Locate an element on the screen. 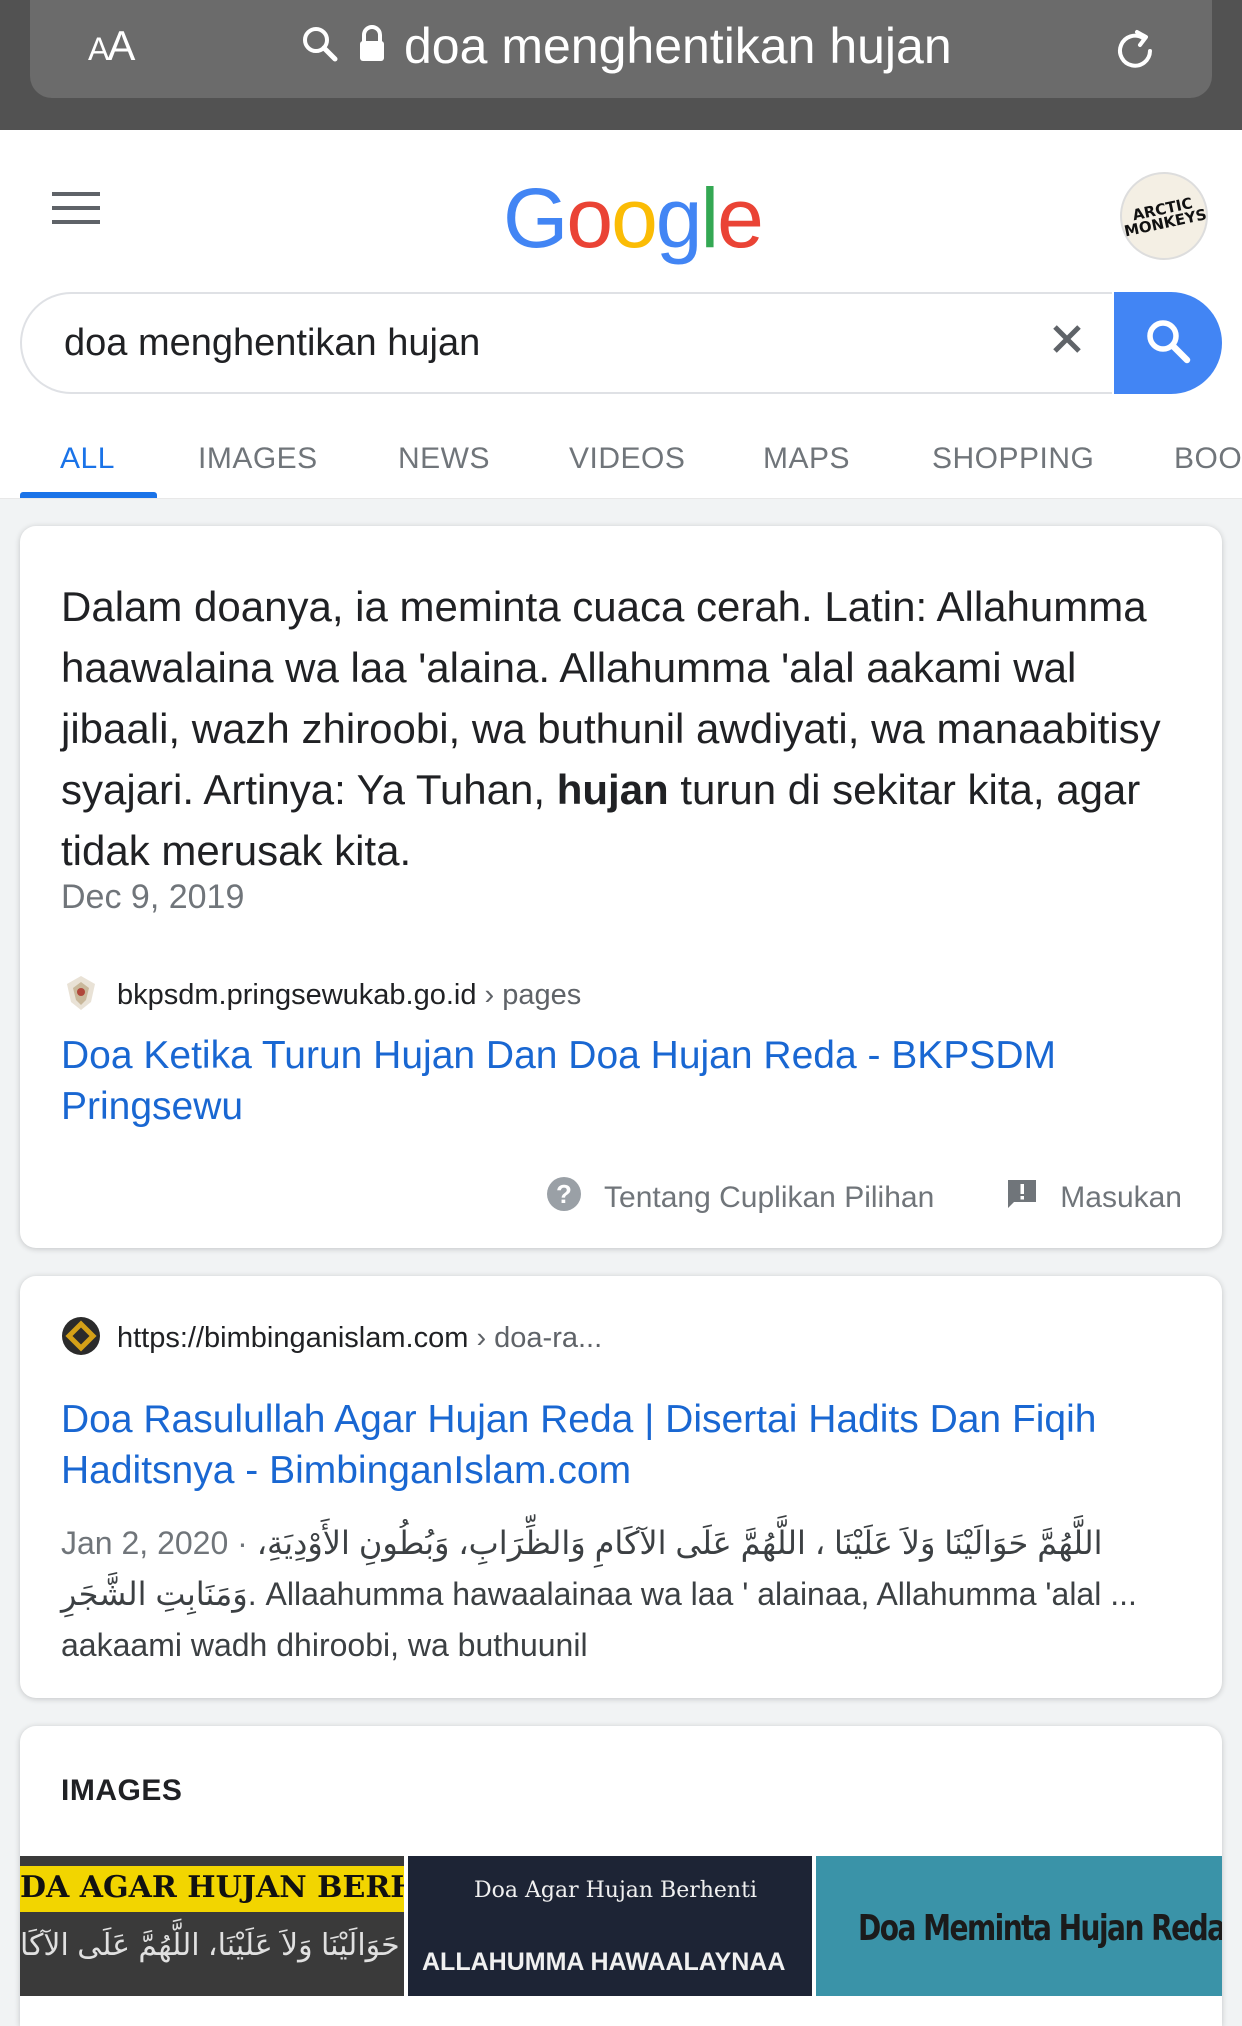 The width and height of the screenshot is (1242, 2026). google-logo: Google is located at coordinates (633, 218).